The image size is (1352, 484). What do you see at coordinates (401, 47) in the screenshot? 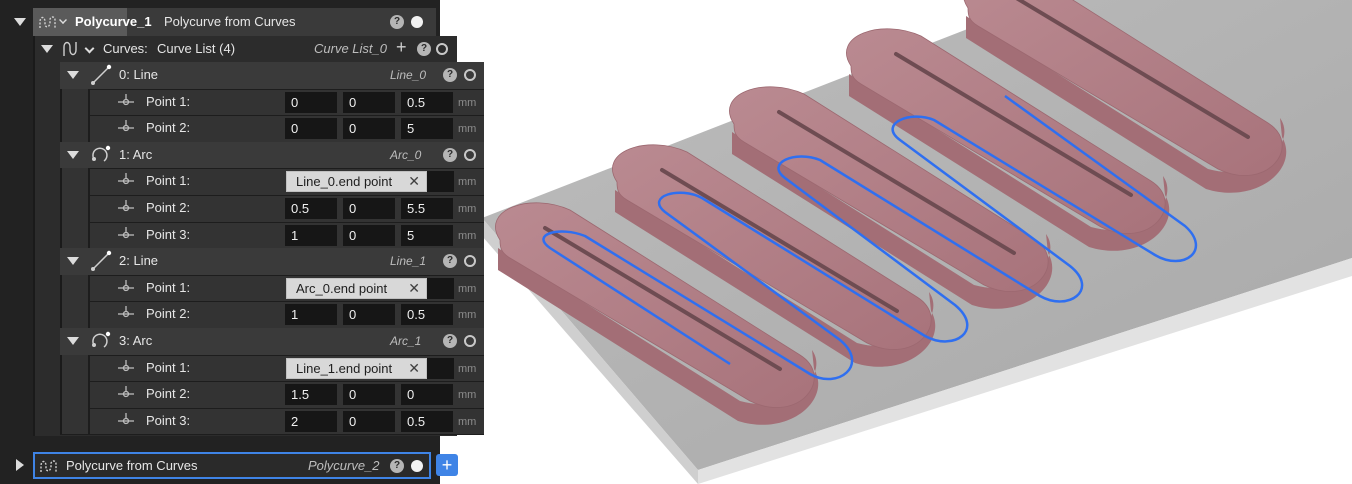
I see `add-curve-button: +` at bounding box center [401, 47].